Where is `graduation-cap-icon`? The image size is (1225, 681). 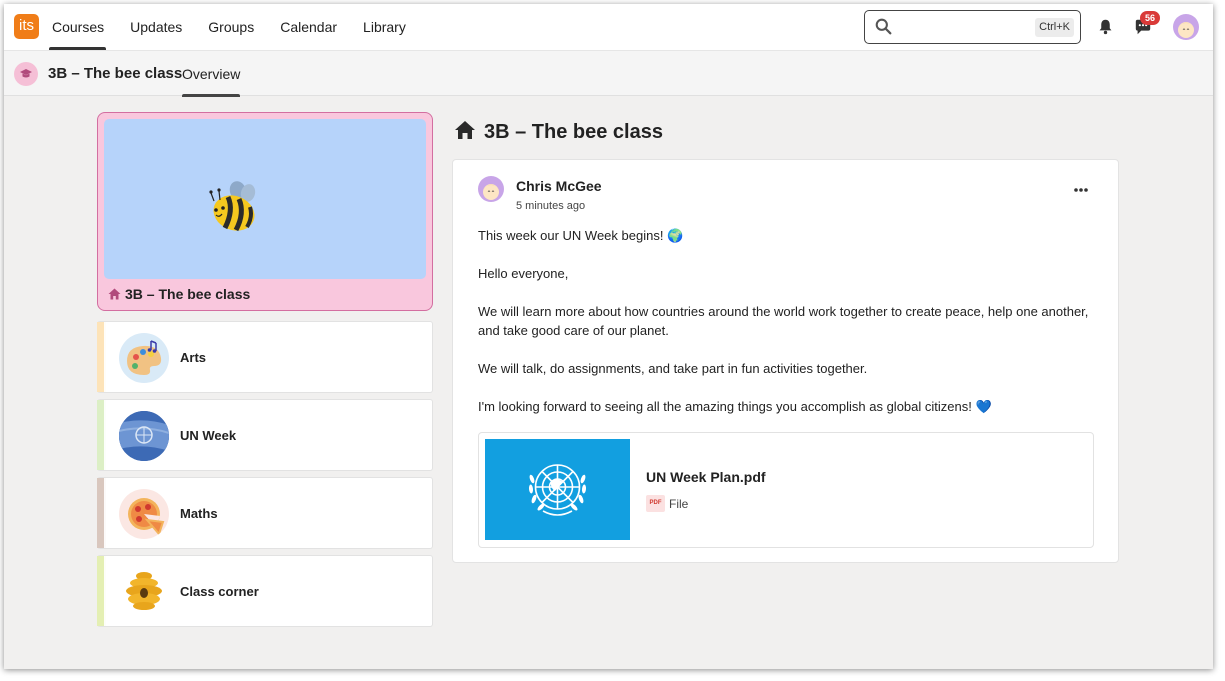
graduation-cap-icon is located at coordinates (26, 74).